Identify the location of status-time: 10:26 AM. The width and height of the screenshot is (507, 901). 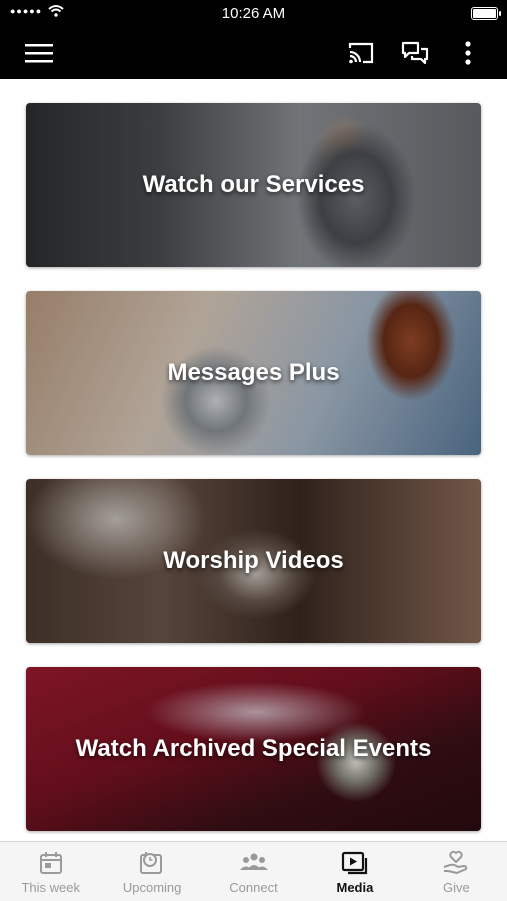
(253, 13).